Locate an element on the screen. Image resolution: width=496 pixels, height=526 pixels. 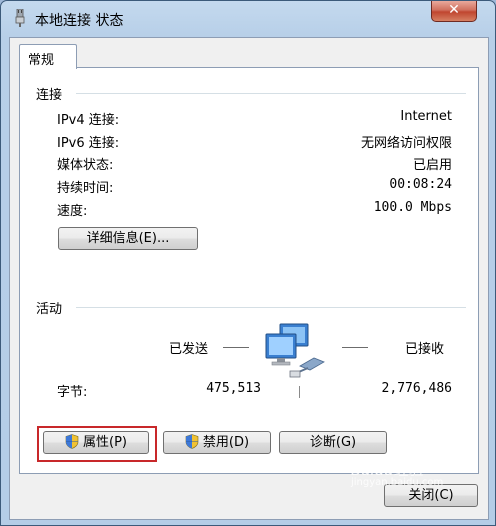
tab-general-label: 常规 is located at coordinates (41, 60).